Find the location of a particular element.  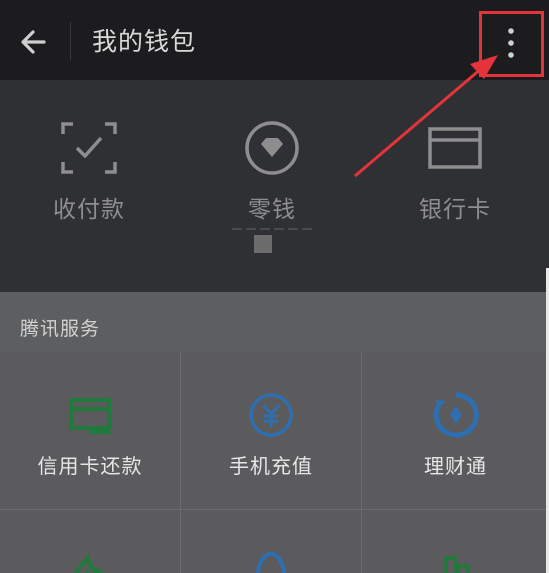

wallet-item-bank-card: 银行卡 is located at coordinates (455, 175).